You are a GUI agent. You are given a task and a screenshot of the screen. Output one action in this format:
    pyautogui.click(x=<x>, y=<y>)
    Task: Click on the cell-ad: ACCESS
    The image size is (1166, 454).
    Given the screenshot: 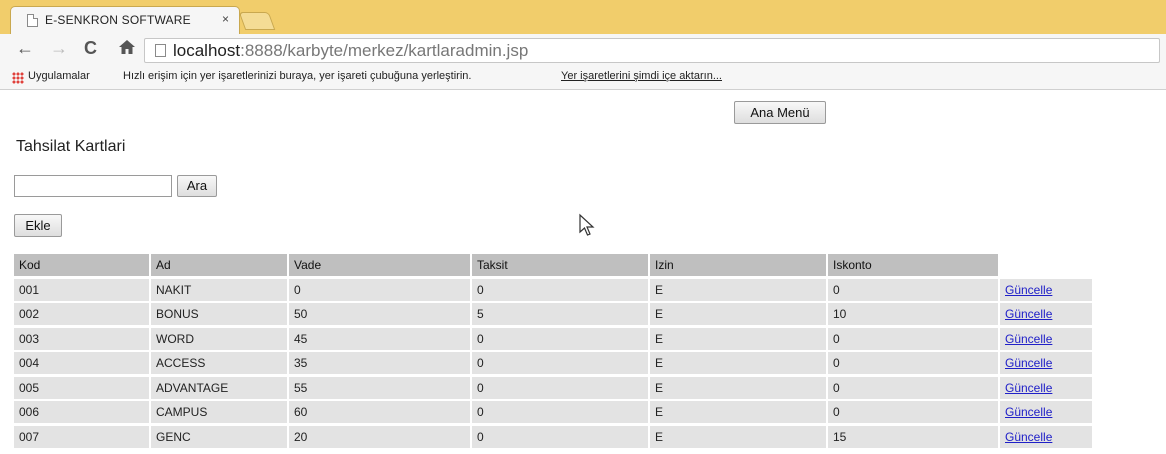 What is the action you would take?
    pyautogui.click(x=219, y=363)
    